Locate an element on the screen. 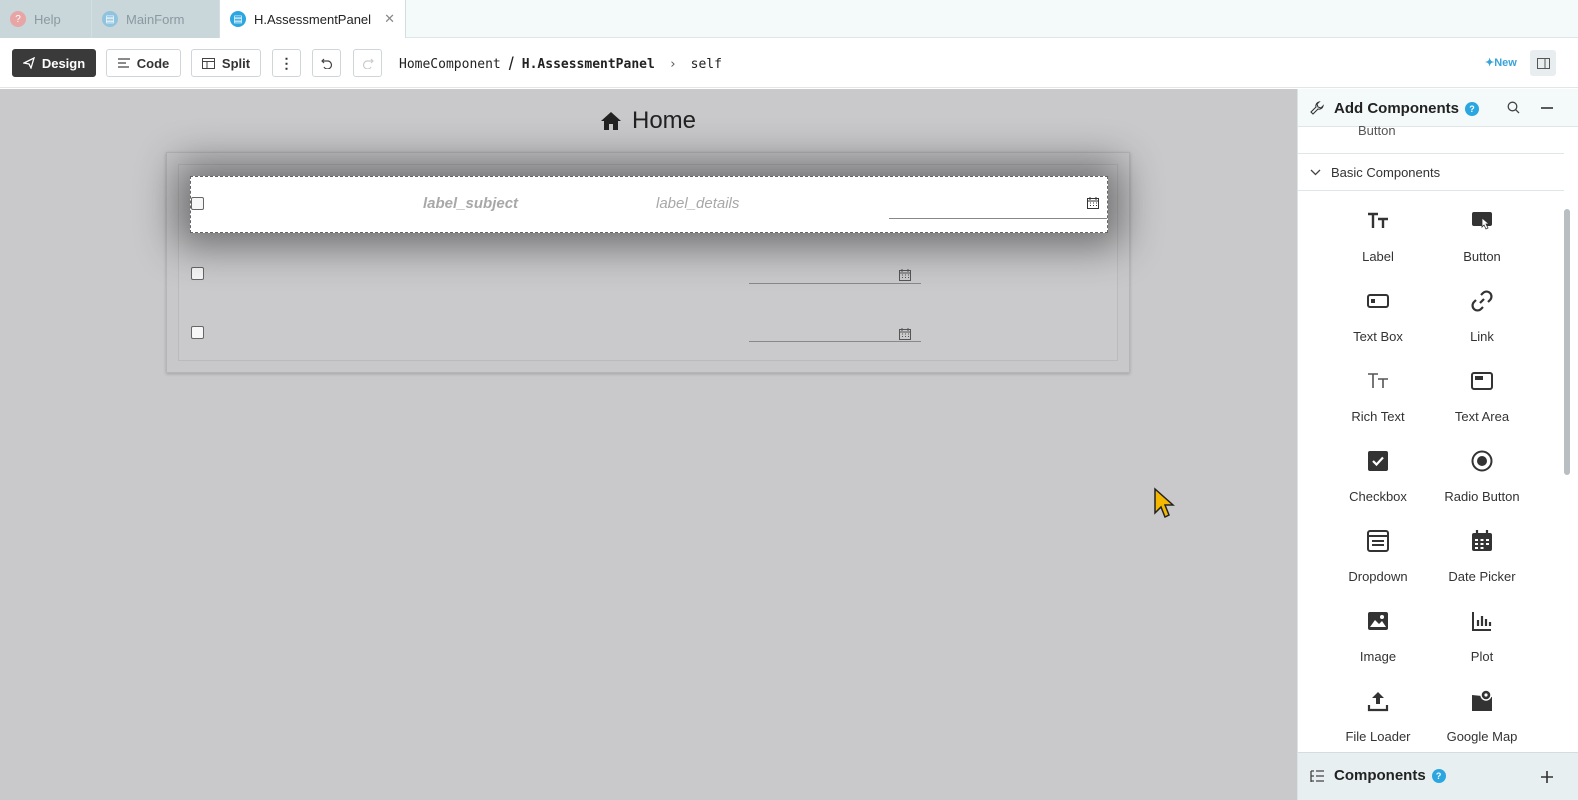 This screenshot has height=800, width=1578. minimize-icon is located at coordinates (1547, 108).